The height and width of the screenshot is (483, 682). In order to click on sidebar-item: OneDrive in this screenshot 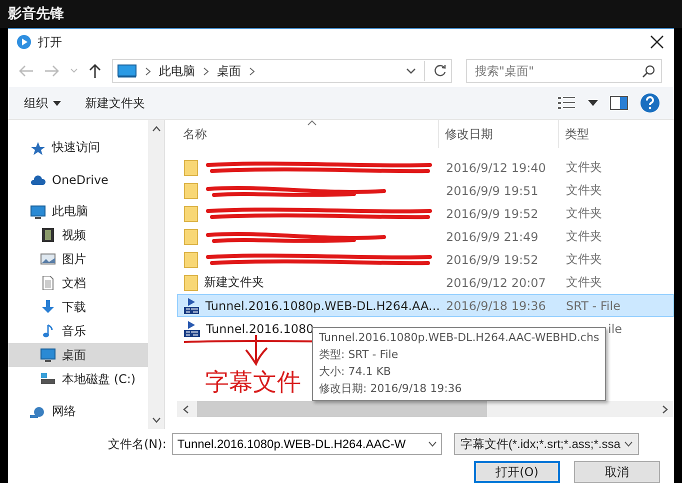, I will do `click(78, 179)`.